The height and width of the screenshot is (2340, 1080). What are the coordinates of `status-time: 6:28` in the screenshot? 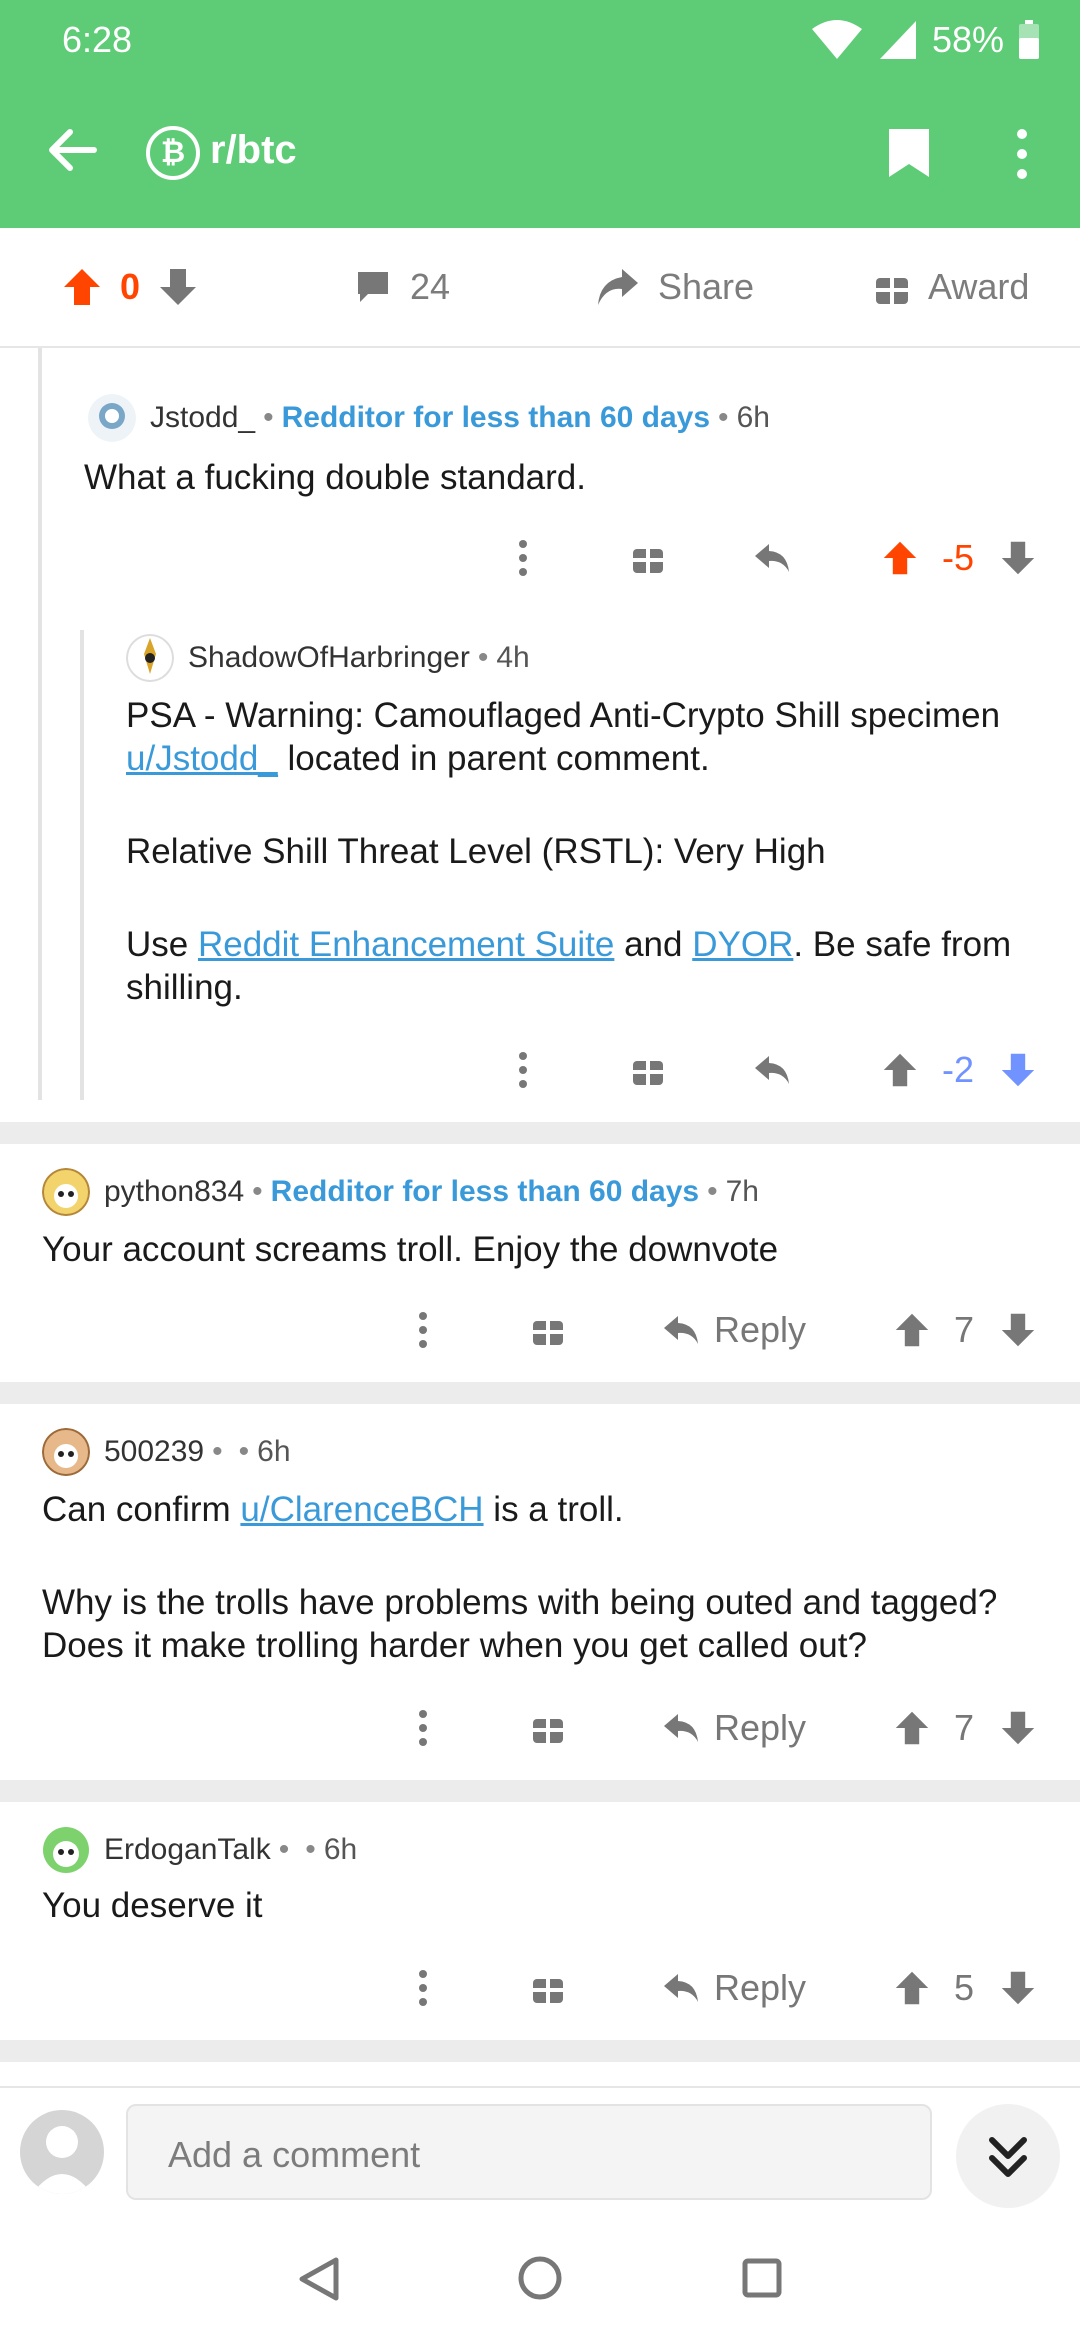 It's located at (97, 39).